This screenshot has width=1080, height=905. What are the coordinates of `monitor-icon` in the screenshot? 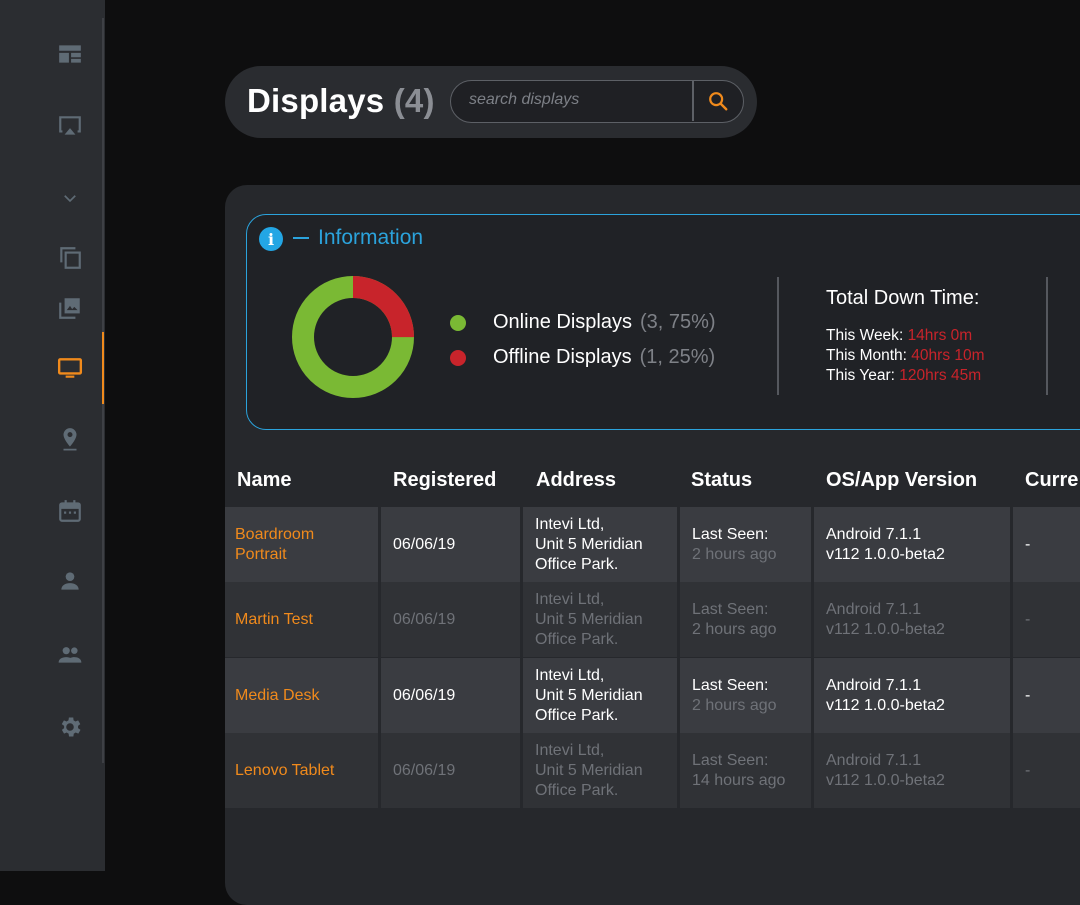 It's located at (70, 368).